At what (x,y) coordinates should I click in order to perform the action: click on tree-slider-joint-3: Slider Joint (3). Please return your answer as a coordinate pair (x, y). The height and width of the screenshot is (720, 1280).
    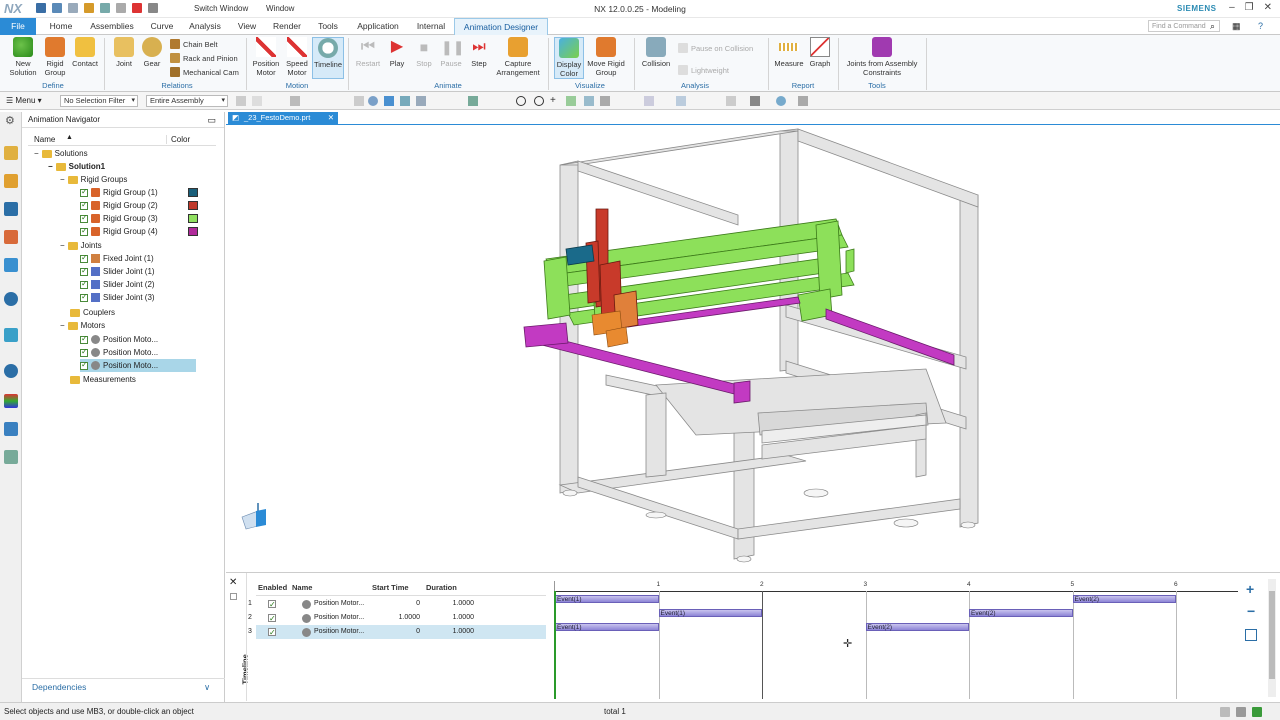
    Looking at the image, I should click on (117, 297).